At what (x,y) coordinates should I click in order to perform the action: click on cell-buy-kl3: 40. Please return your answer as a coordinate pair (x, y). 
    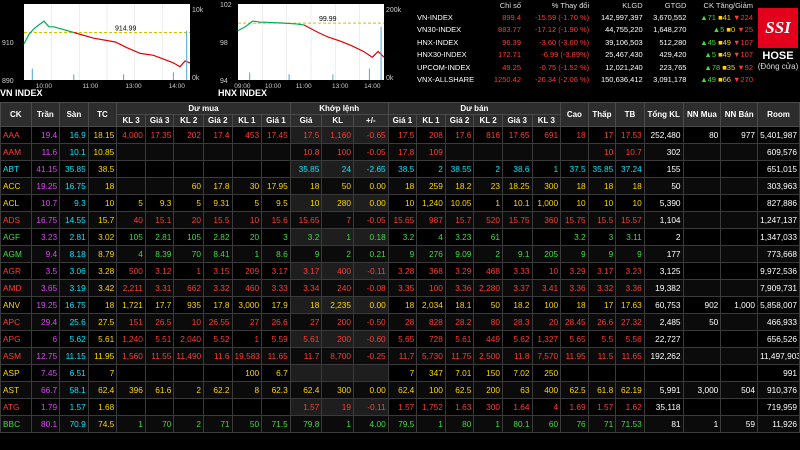
    Looking at the image, I should click on (131, 220).